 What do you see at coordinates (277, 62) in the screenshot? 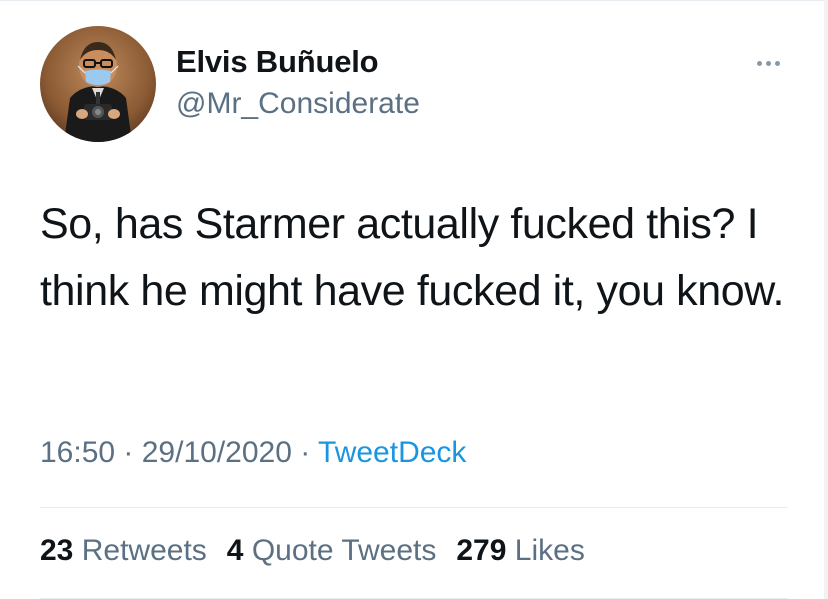
I see `author-display-name: Elvis Buñuelo` at bounding box center [277, 62].